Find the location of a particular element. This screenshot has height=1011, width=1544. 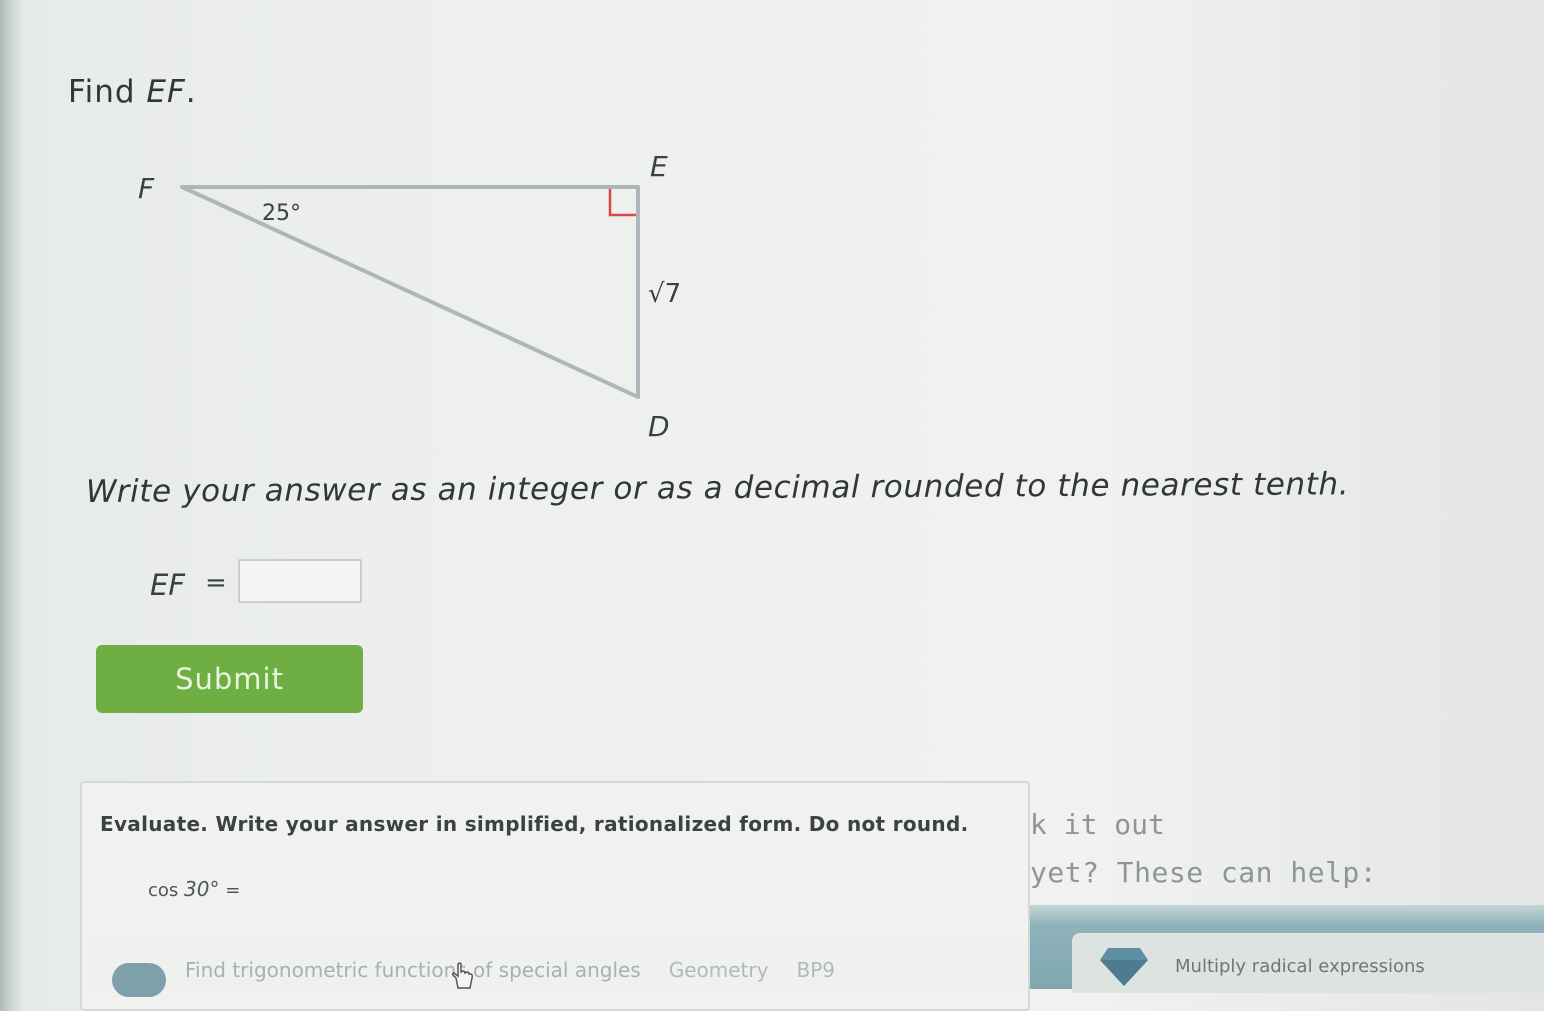

vertex-e-label: E is located at coordinates (659, 166).